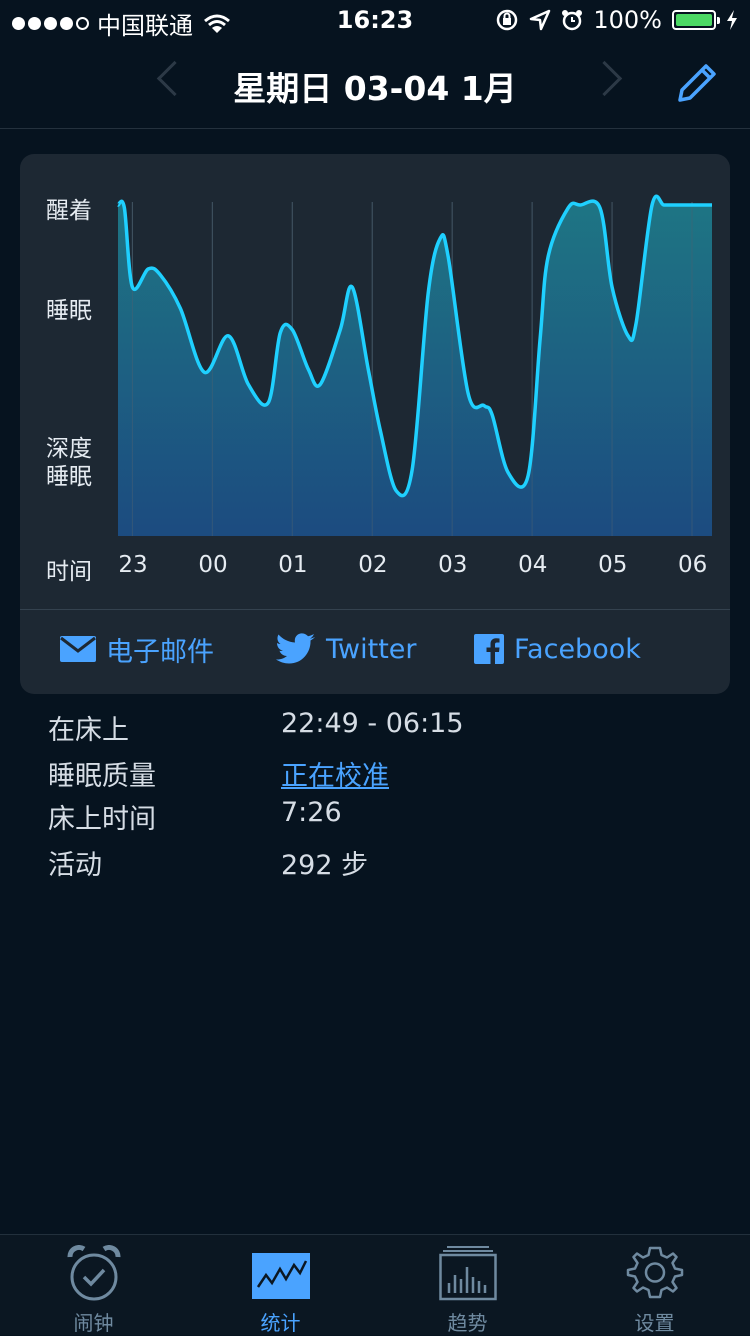 Image resolution: width=750 pixels, height=1336 pixels. Describe the element at coordinates (69, 211) in the screenshot. I see `y-label-awake: 醒着` at that location.